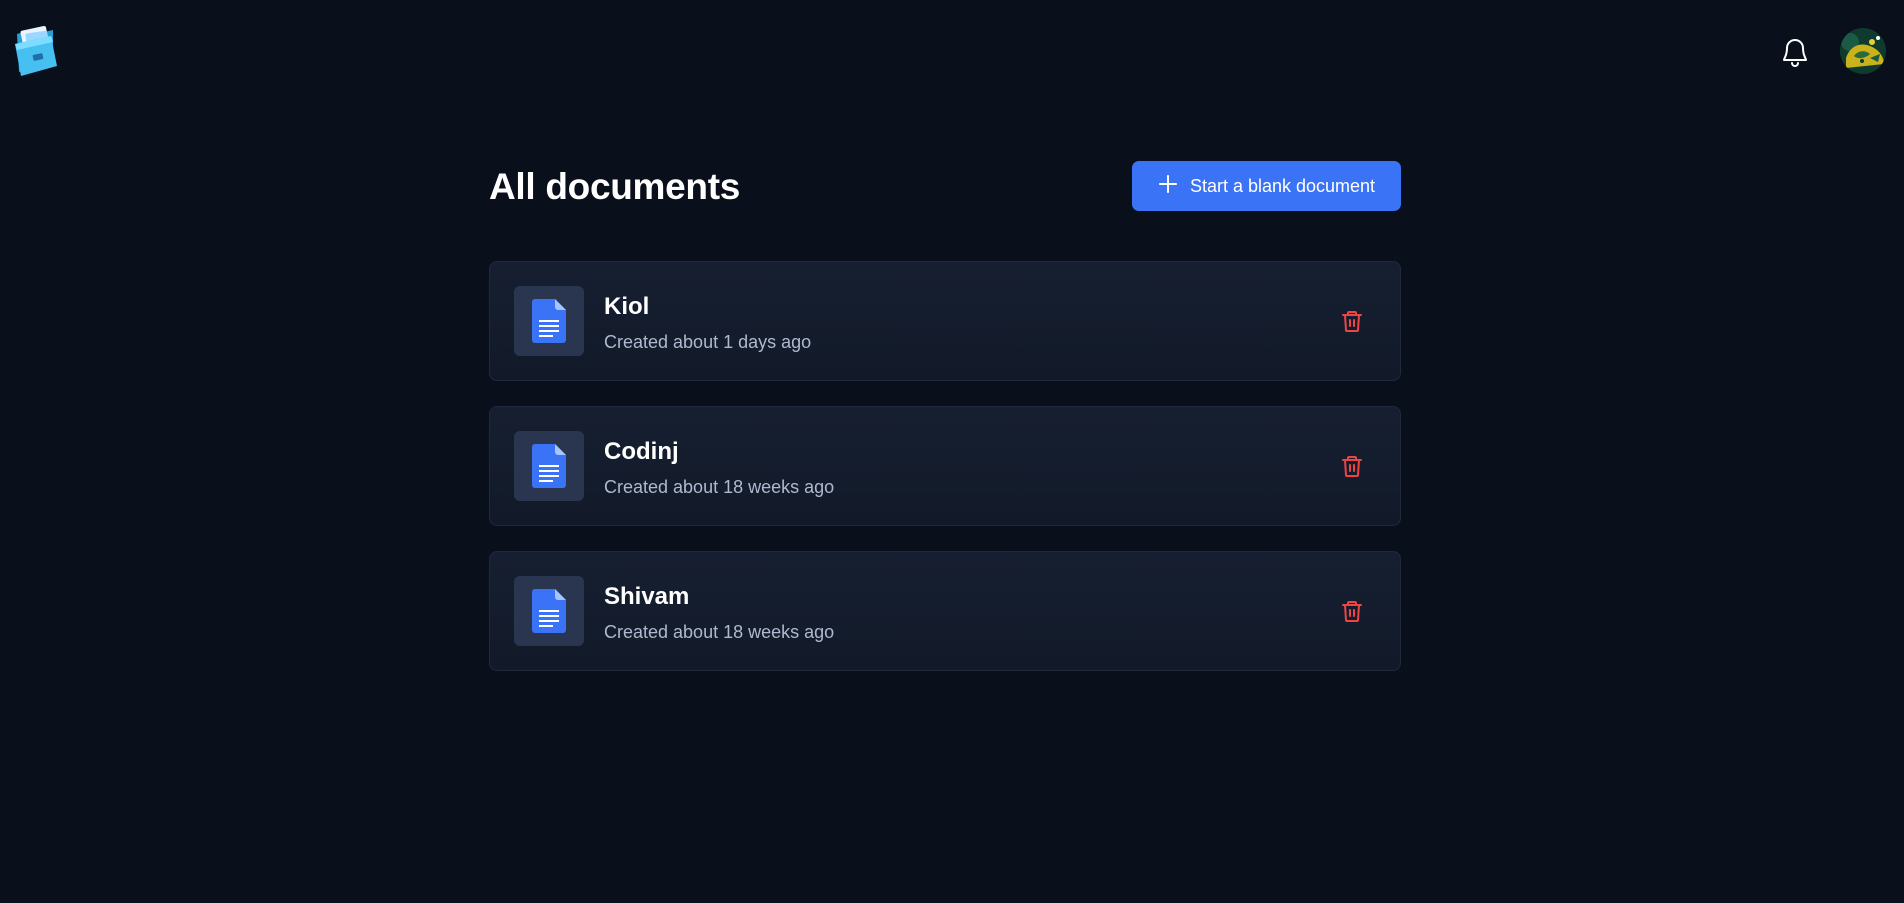 This screenshot has height=903, width=1904. I want to click on document-created-date: Created about 1 days ago, so click(708, 342).